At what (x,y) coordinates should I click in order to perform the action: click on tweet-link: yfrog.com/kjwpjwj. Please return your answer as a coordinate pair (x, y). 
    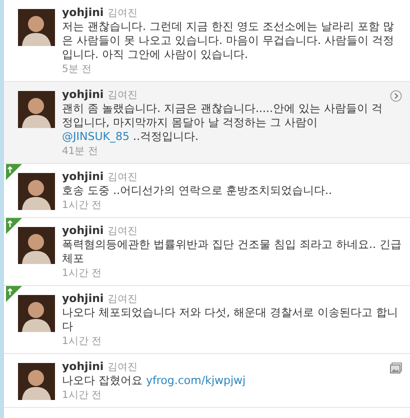
    Looking at the image, I should click on (196, 380).